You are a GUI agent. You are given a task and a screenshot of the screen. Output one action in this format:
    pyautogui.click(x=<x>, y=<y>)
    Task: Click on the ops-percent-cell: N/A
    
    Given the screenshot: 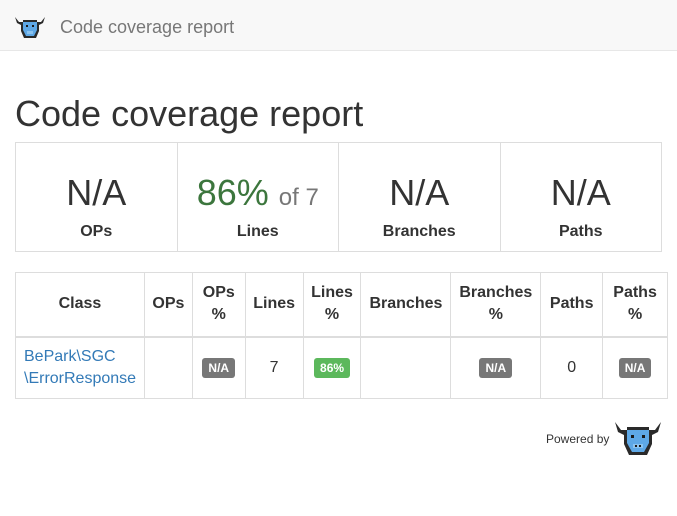 What is the action you would take?
    pyautogui.click(x=218, y=367)
    